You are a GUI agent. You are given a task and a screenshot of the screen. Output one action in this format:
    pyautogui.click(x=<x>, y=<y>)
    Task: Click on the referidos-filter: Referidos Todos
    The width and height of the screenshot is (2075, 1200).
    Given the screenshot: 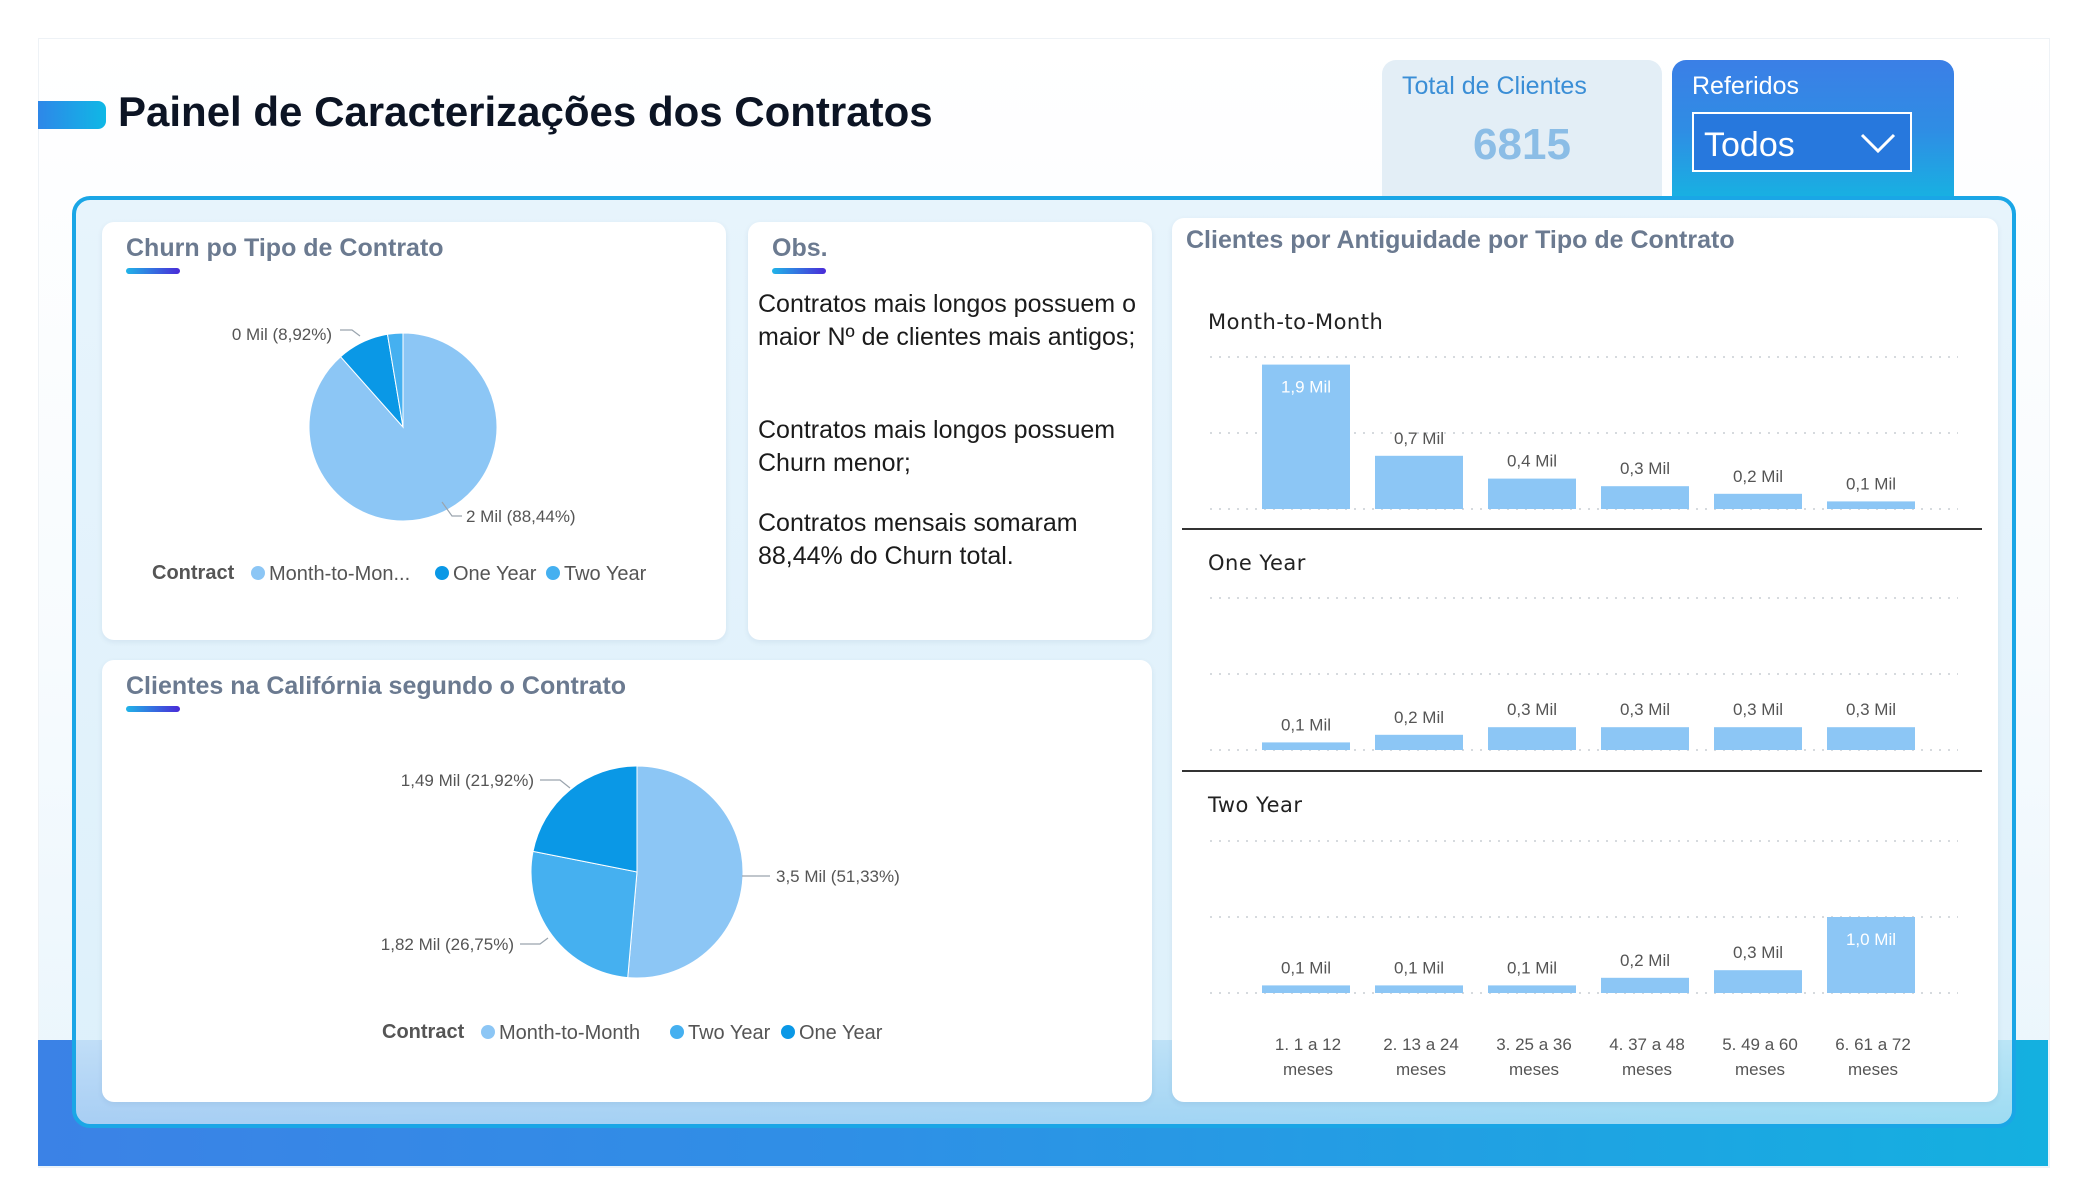 What is the action you would take?
    pyautogui.click(x=1813, y=130)
    